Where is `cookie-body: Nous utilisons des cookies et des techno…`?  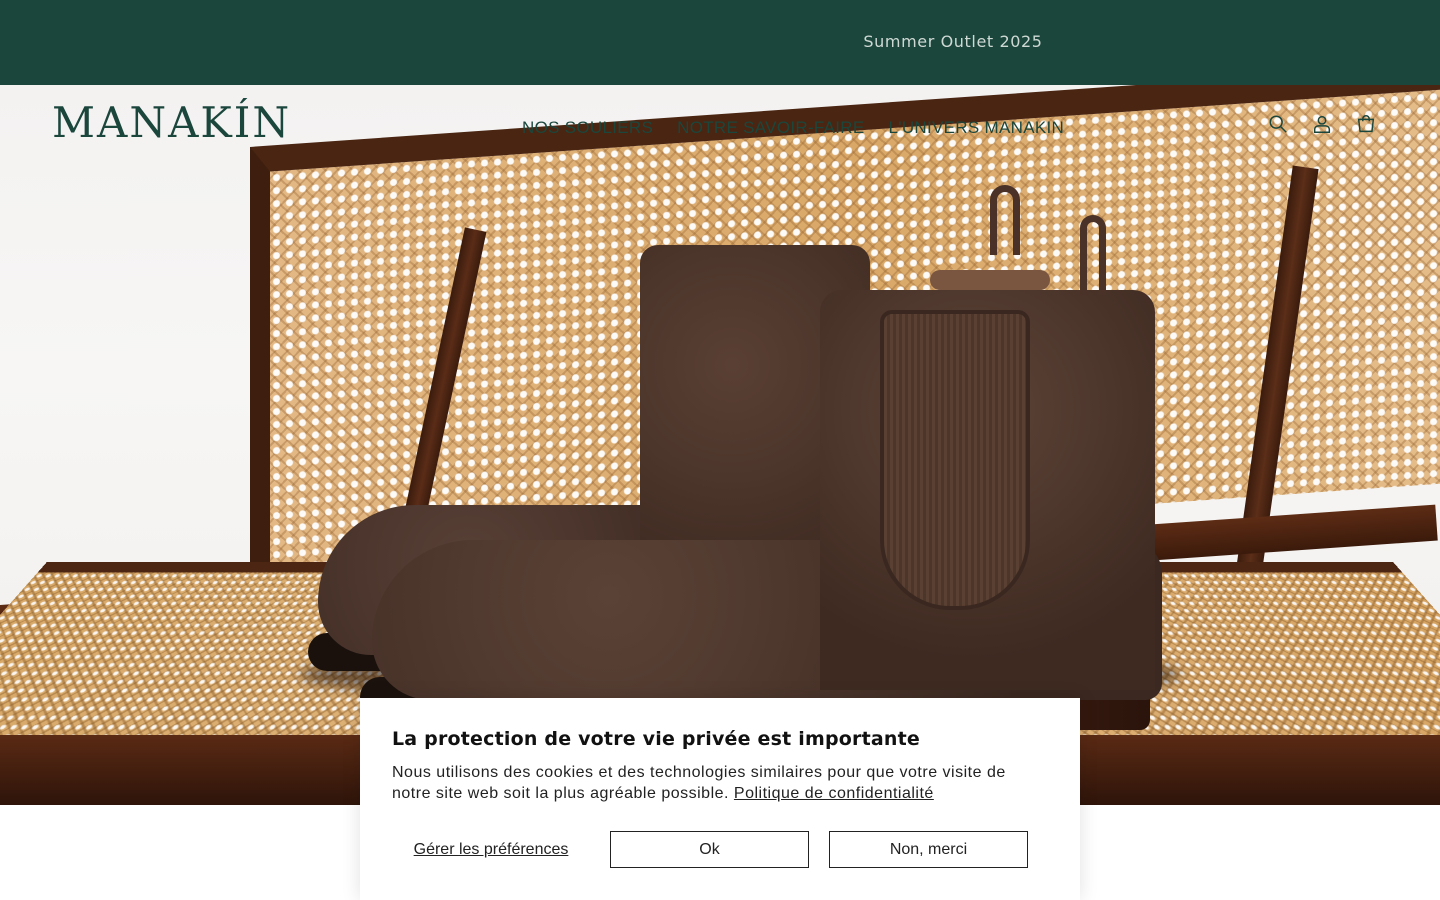 cookie-body: Nous utilisons des cookies et des techno… is located at coordinates (717, 783).